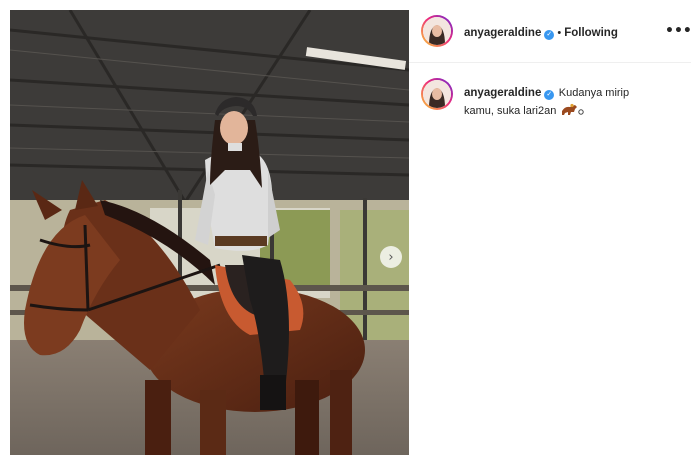 This screenshot has height=465, width=700. I want to click on following-button: Following, so click(591, 33).